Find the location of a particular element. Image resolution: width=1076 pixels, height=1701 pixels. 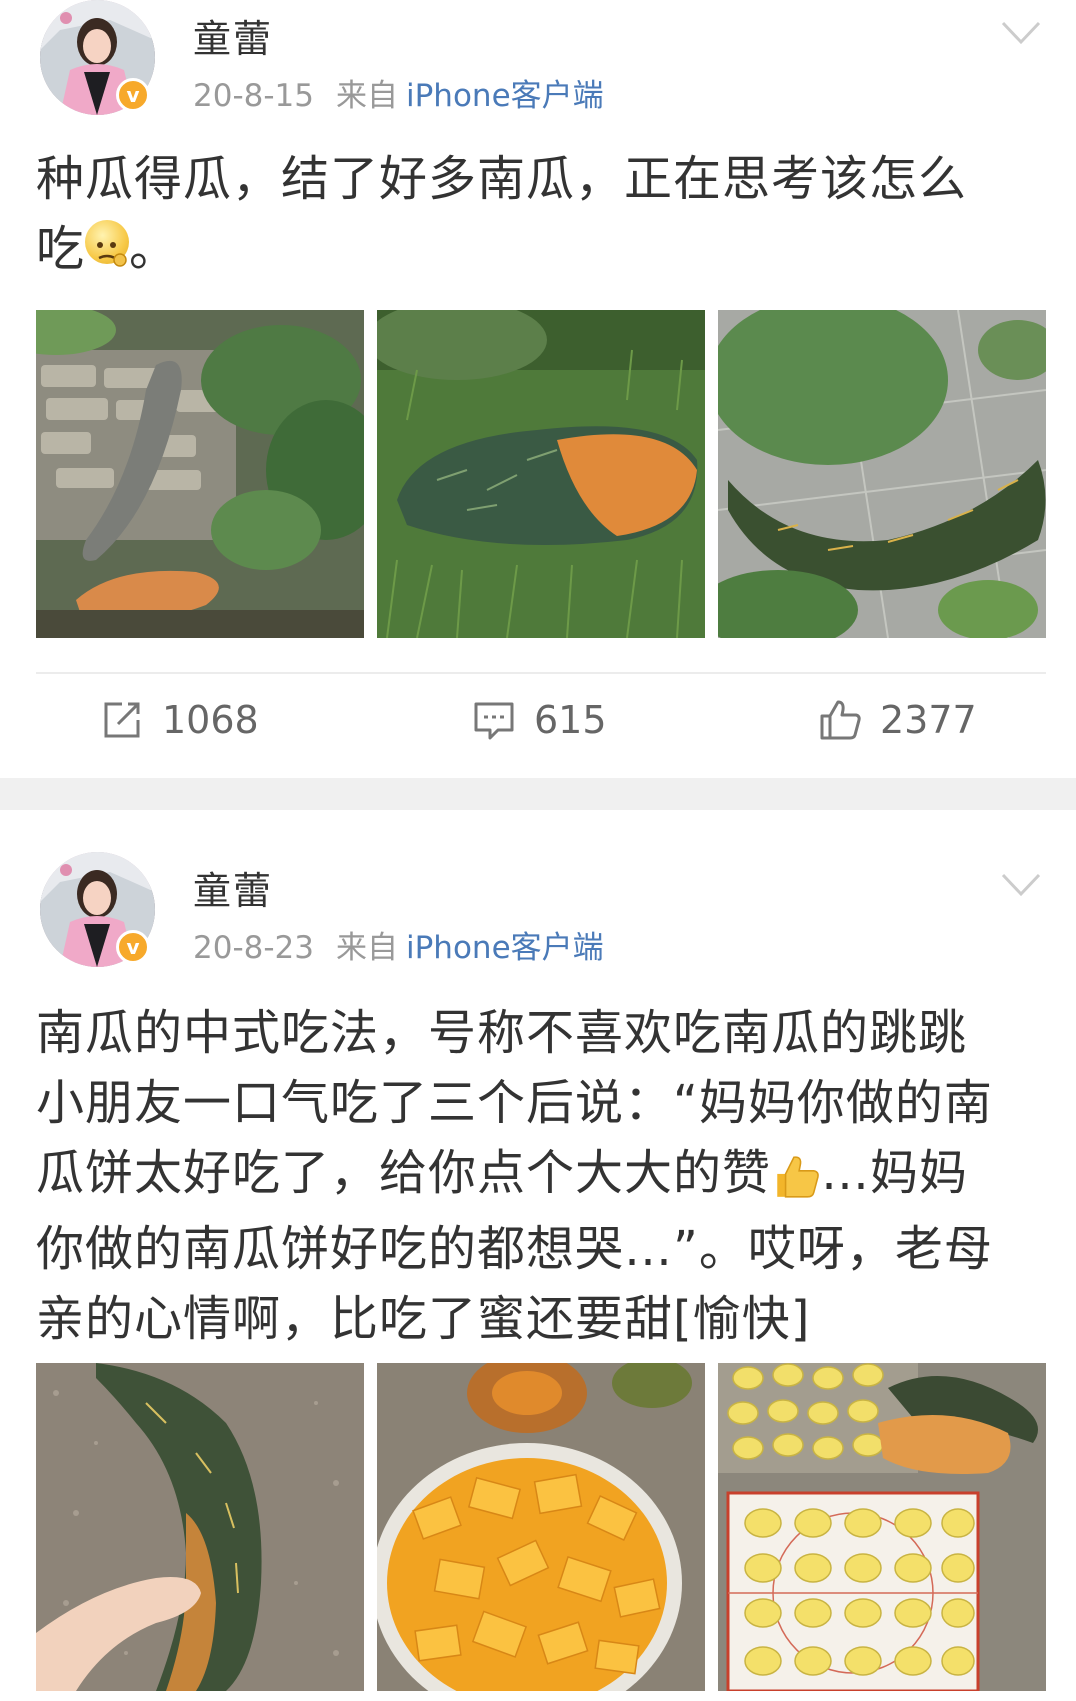

post-meta: 20-8-23 来自 iPhone客户端 is located at coordinates (398, 944).